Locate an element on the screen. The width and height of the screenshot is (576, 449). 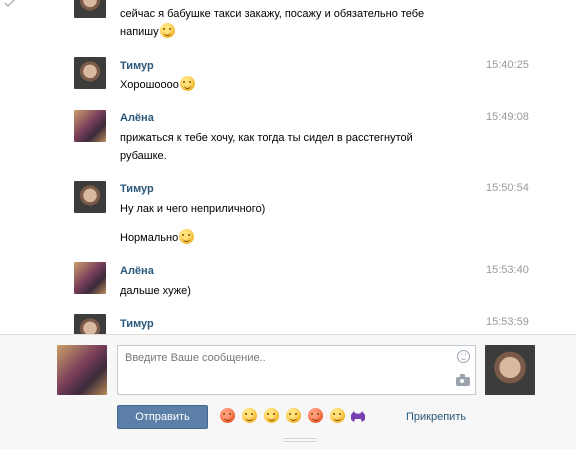
resize-grip is located at coordinates (300, 441).